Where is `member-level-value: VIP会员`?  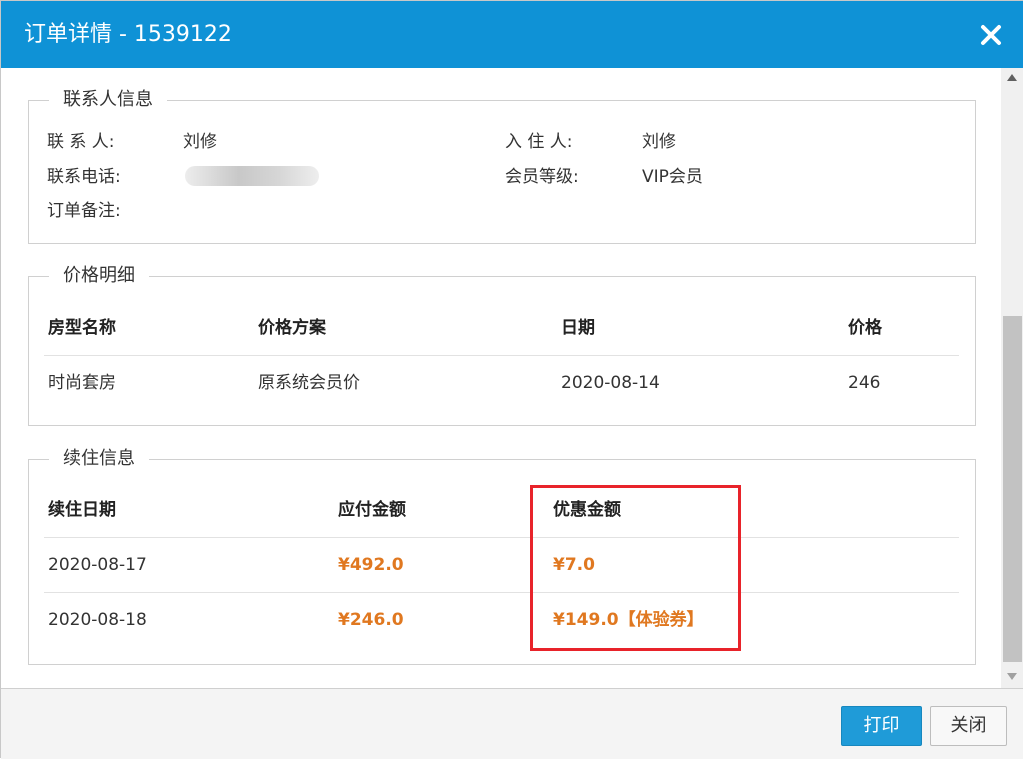
member-level-value: VIP会员 is located at coordinates (672, 177).